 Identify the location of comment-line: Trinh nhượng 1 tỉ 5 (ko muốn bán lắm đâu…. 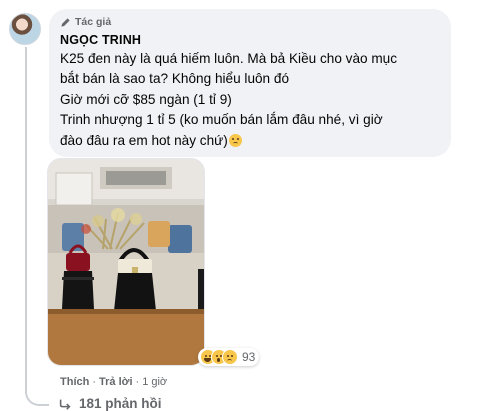
(221, 120).